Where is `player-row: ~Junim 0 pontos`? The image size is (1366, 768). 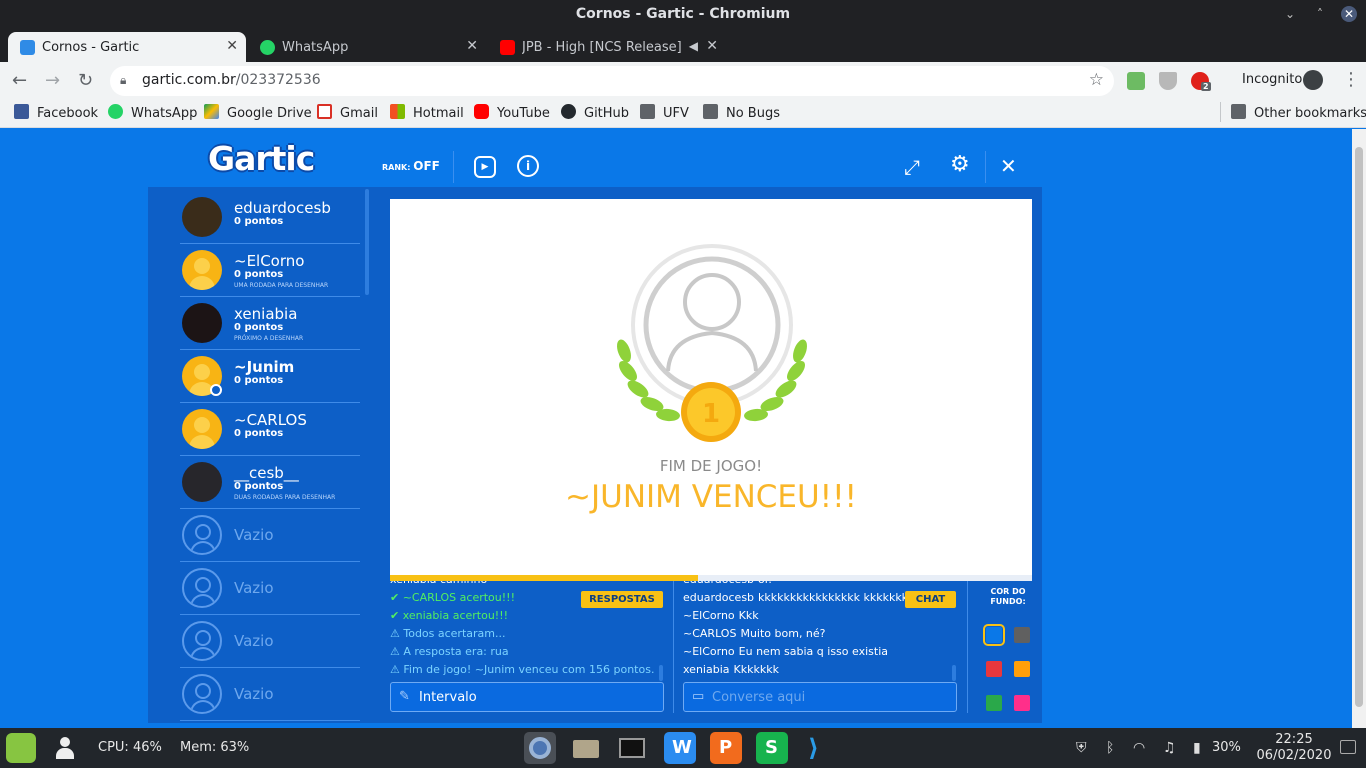 player-row: ~Junim 0 pontos is located at coordinates (270, 376).